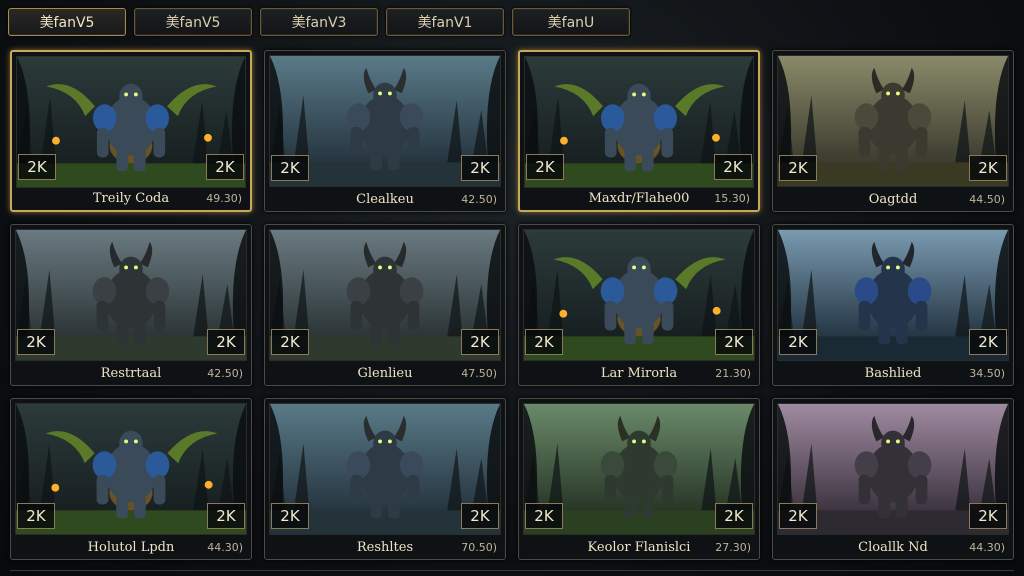 The height and width of the screenshot is (576, 1024). Describe the element at coordinates (193, 22) in the screenshot. I see `tab-version-2: 美fanV5` at that location.